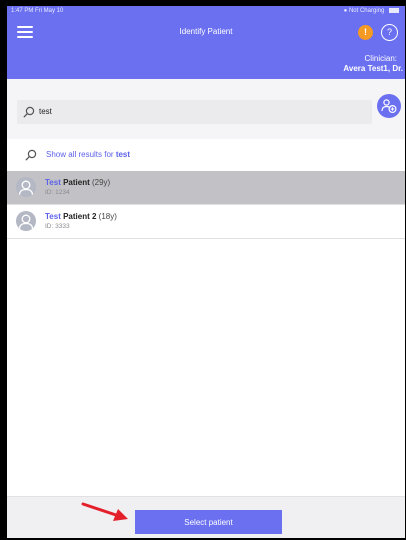  I want to click on clinician-label: Clinician:, so click(380, 58).